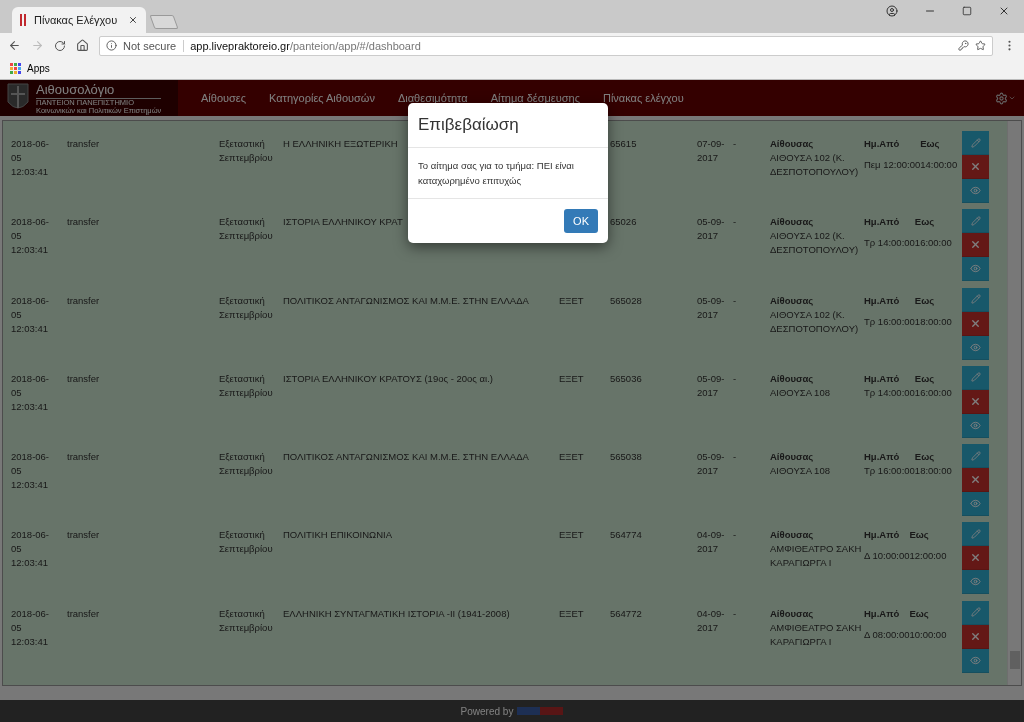 The image size is (1024, 722). What do you see at coordinates (889, 471) in the screenshot?
I see `table-cell: Τρ 16:00:00` at bounding box center [889, 471].